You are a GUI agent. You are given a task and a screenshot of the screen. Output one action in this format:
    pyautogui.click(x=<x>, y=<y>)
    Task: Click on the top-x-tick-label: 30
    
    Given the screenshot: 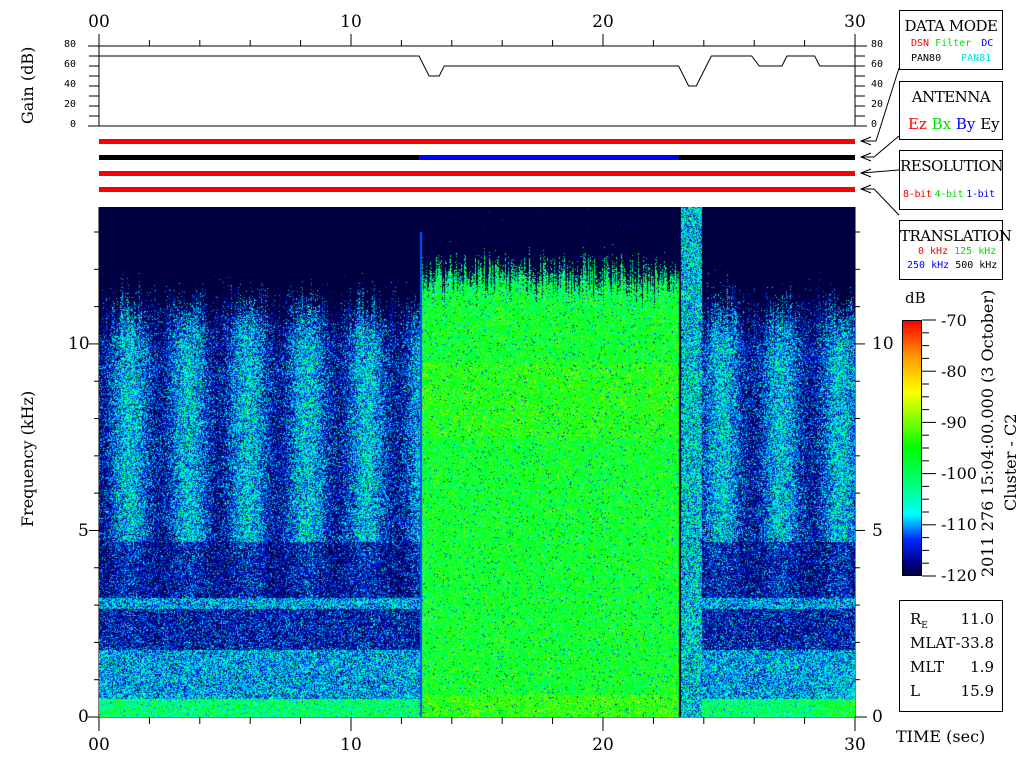 What is the action you would take?
    pyautogui.click(x=855, y=22)
    